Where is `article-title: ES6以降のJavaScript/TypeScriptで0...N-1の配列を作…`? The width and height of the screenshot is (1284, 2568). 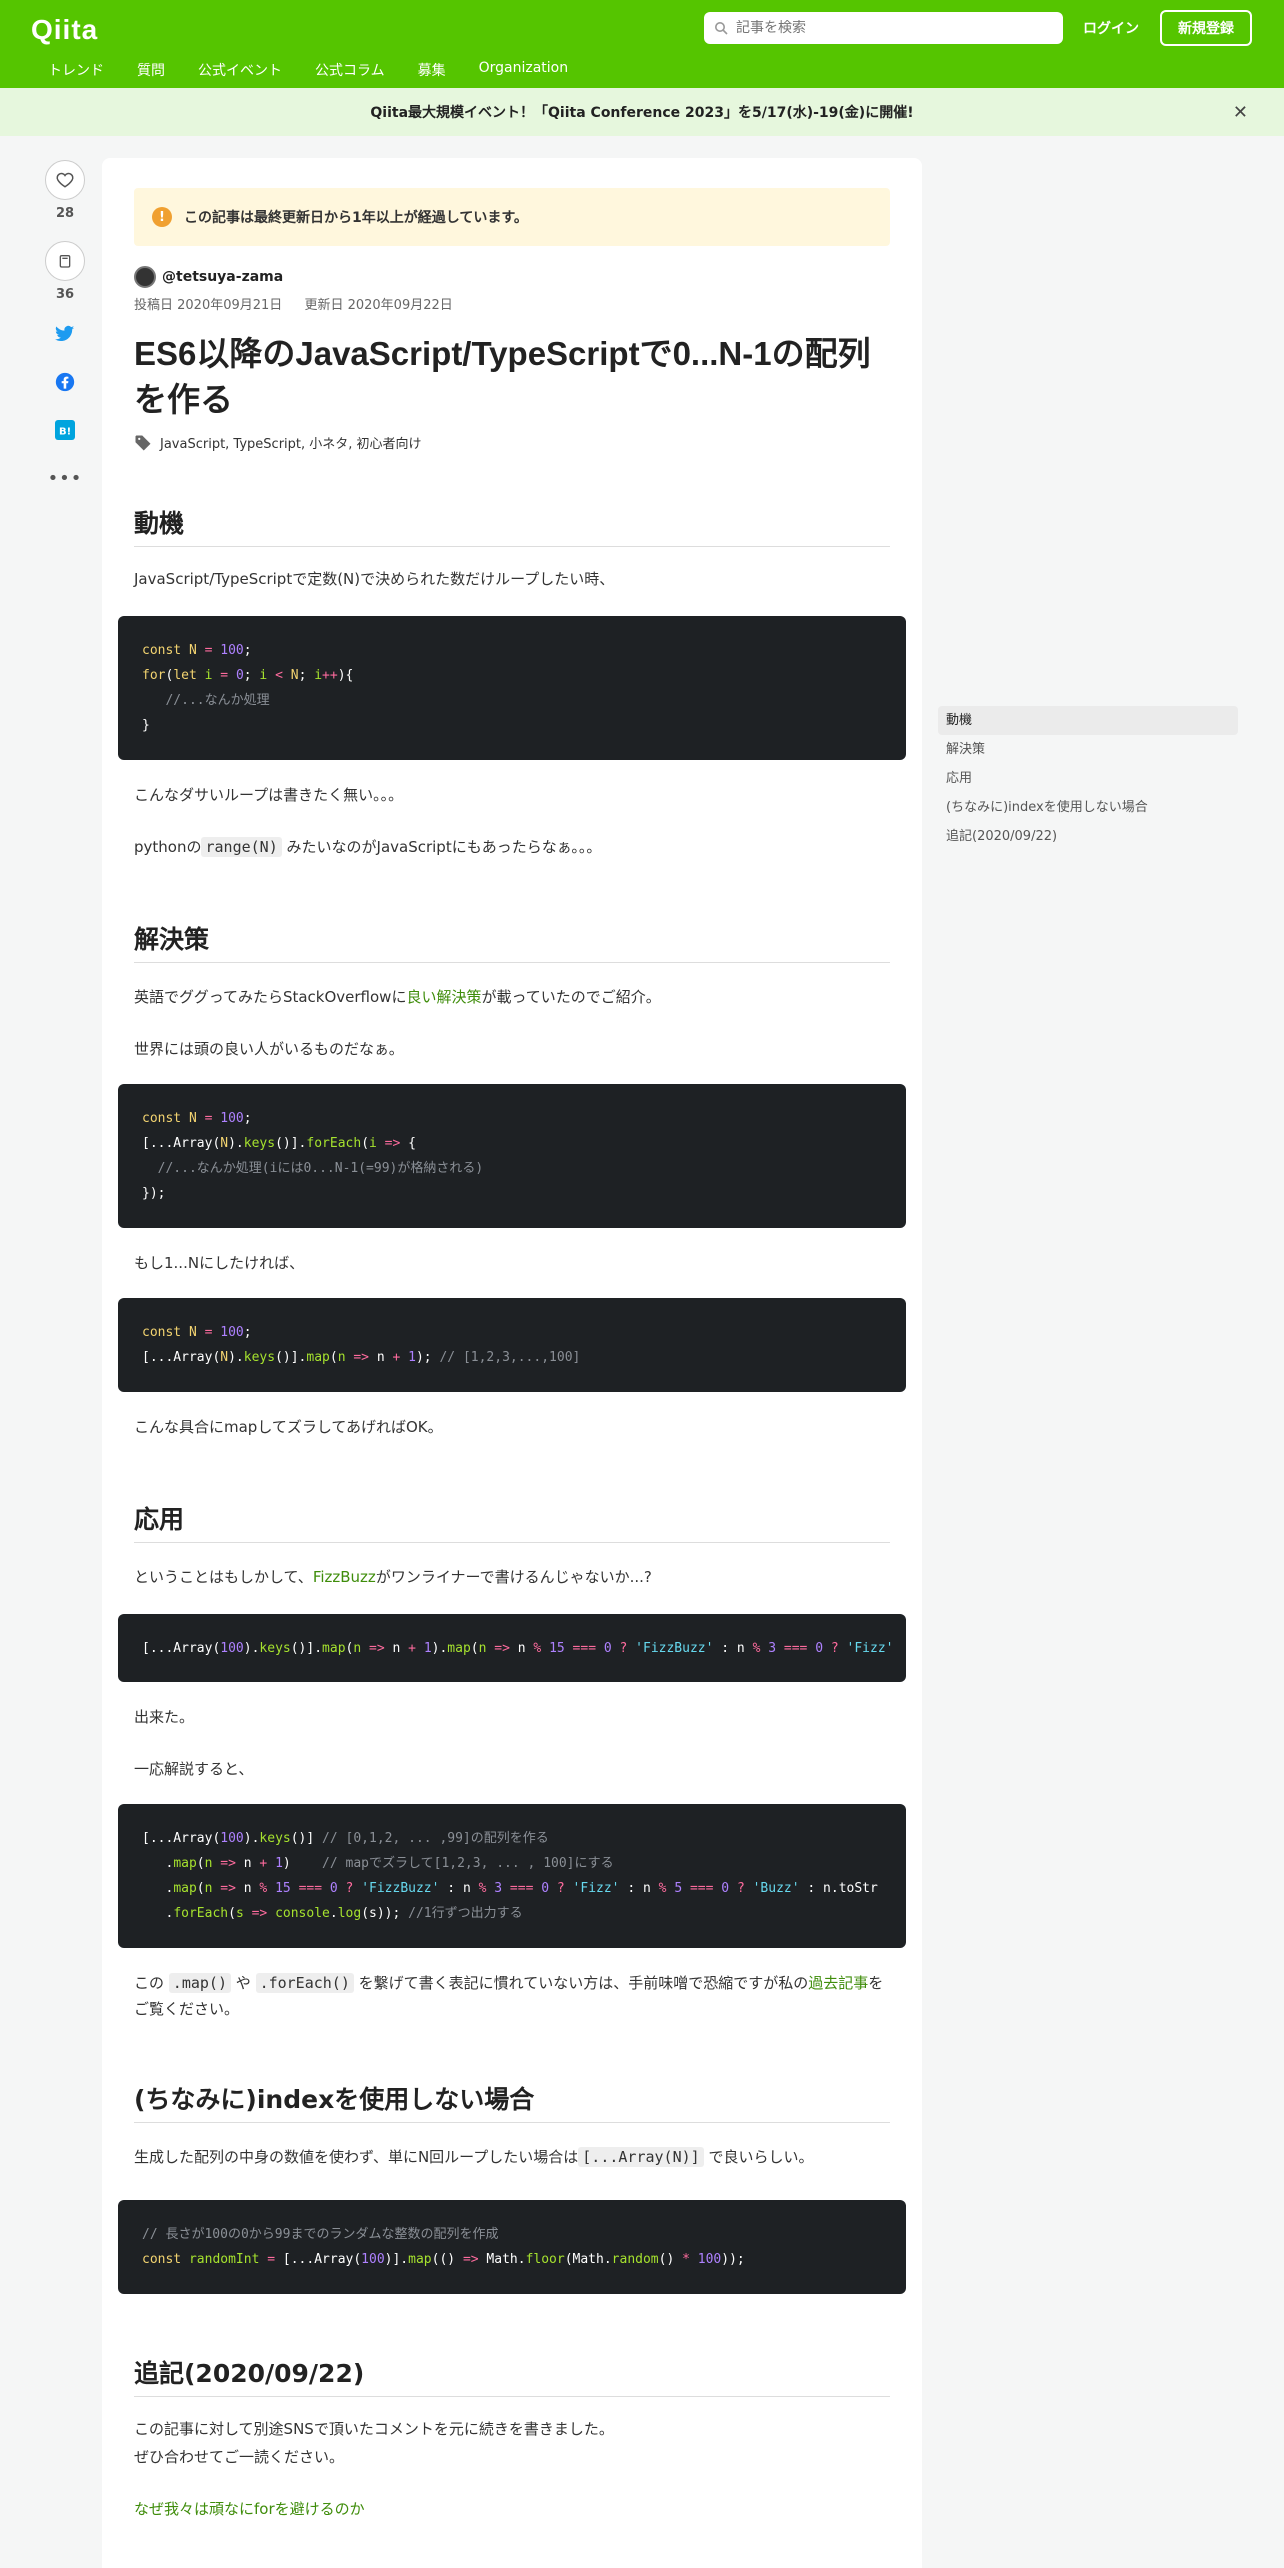
article-title: ES6以降のJavaScript/TypeScriptで0...N-1の配列を作… is located at coordinates (502, 376).